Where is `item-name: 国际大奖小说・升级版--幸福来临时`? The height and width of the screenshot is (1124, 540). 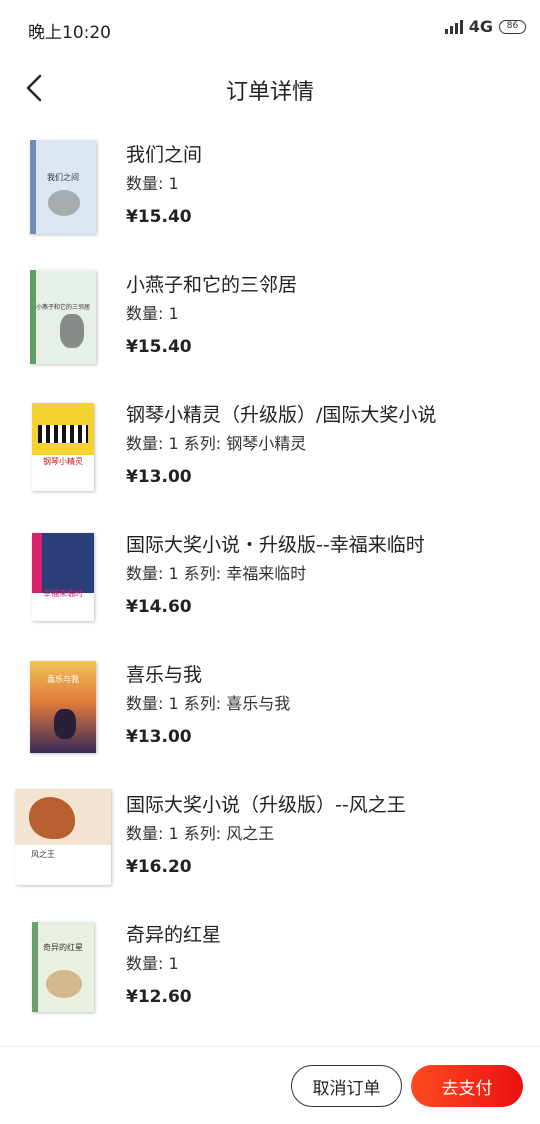
item-name: 国际大奖小说・升级版--幸福来临时 is located at coordinates (275, 545).